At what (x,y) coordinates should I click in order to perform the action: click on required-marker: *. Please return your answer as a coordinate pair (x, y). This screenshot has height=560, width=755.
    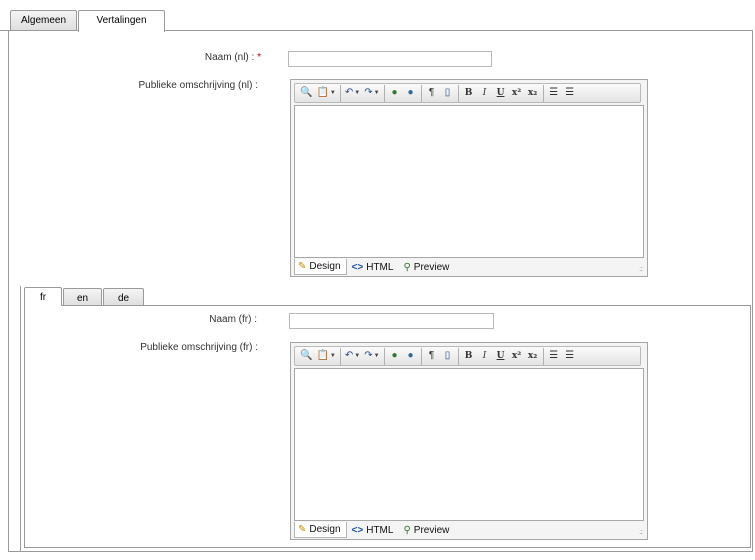
    Looking at the image, I should click on (259, 57).